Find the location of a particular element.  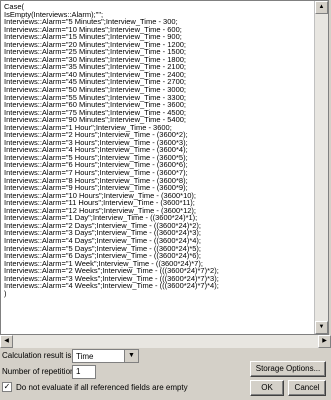

horizontal-scrollbar: ◀ ▶ is located at coordinates (165, 341).